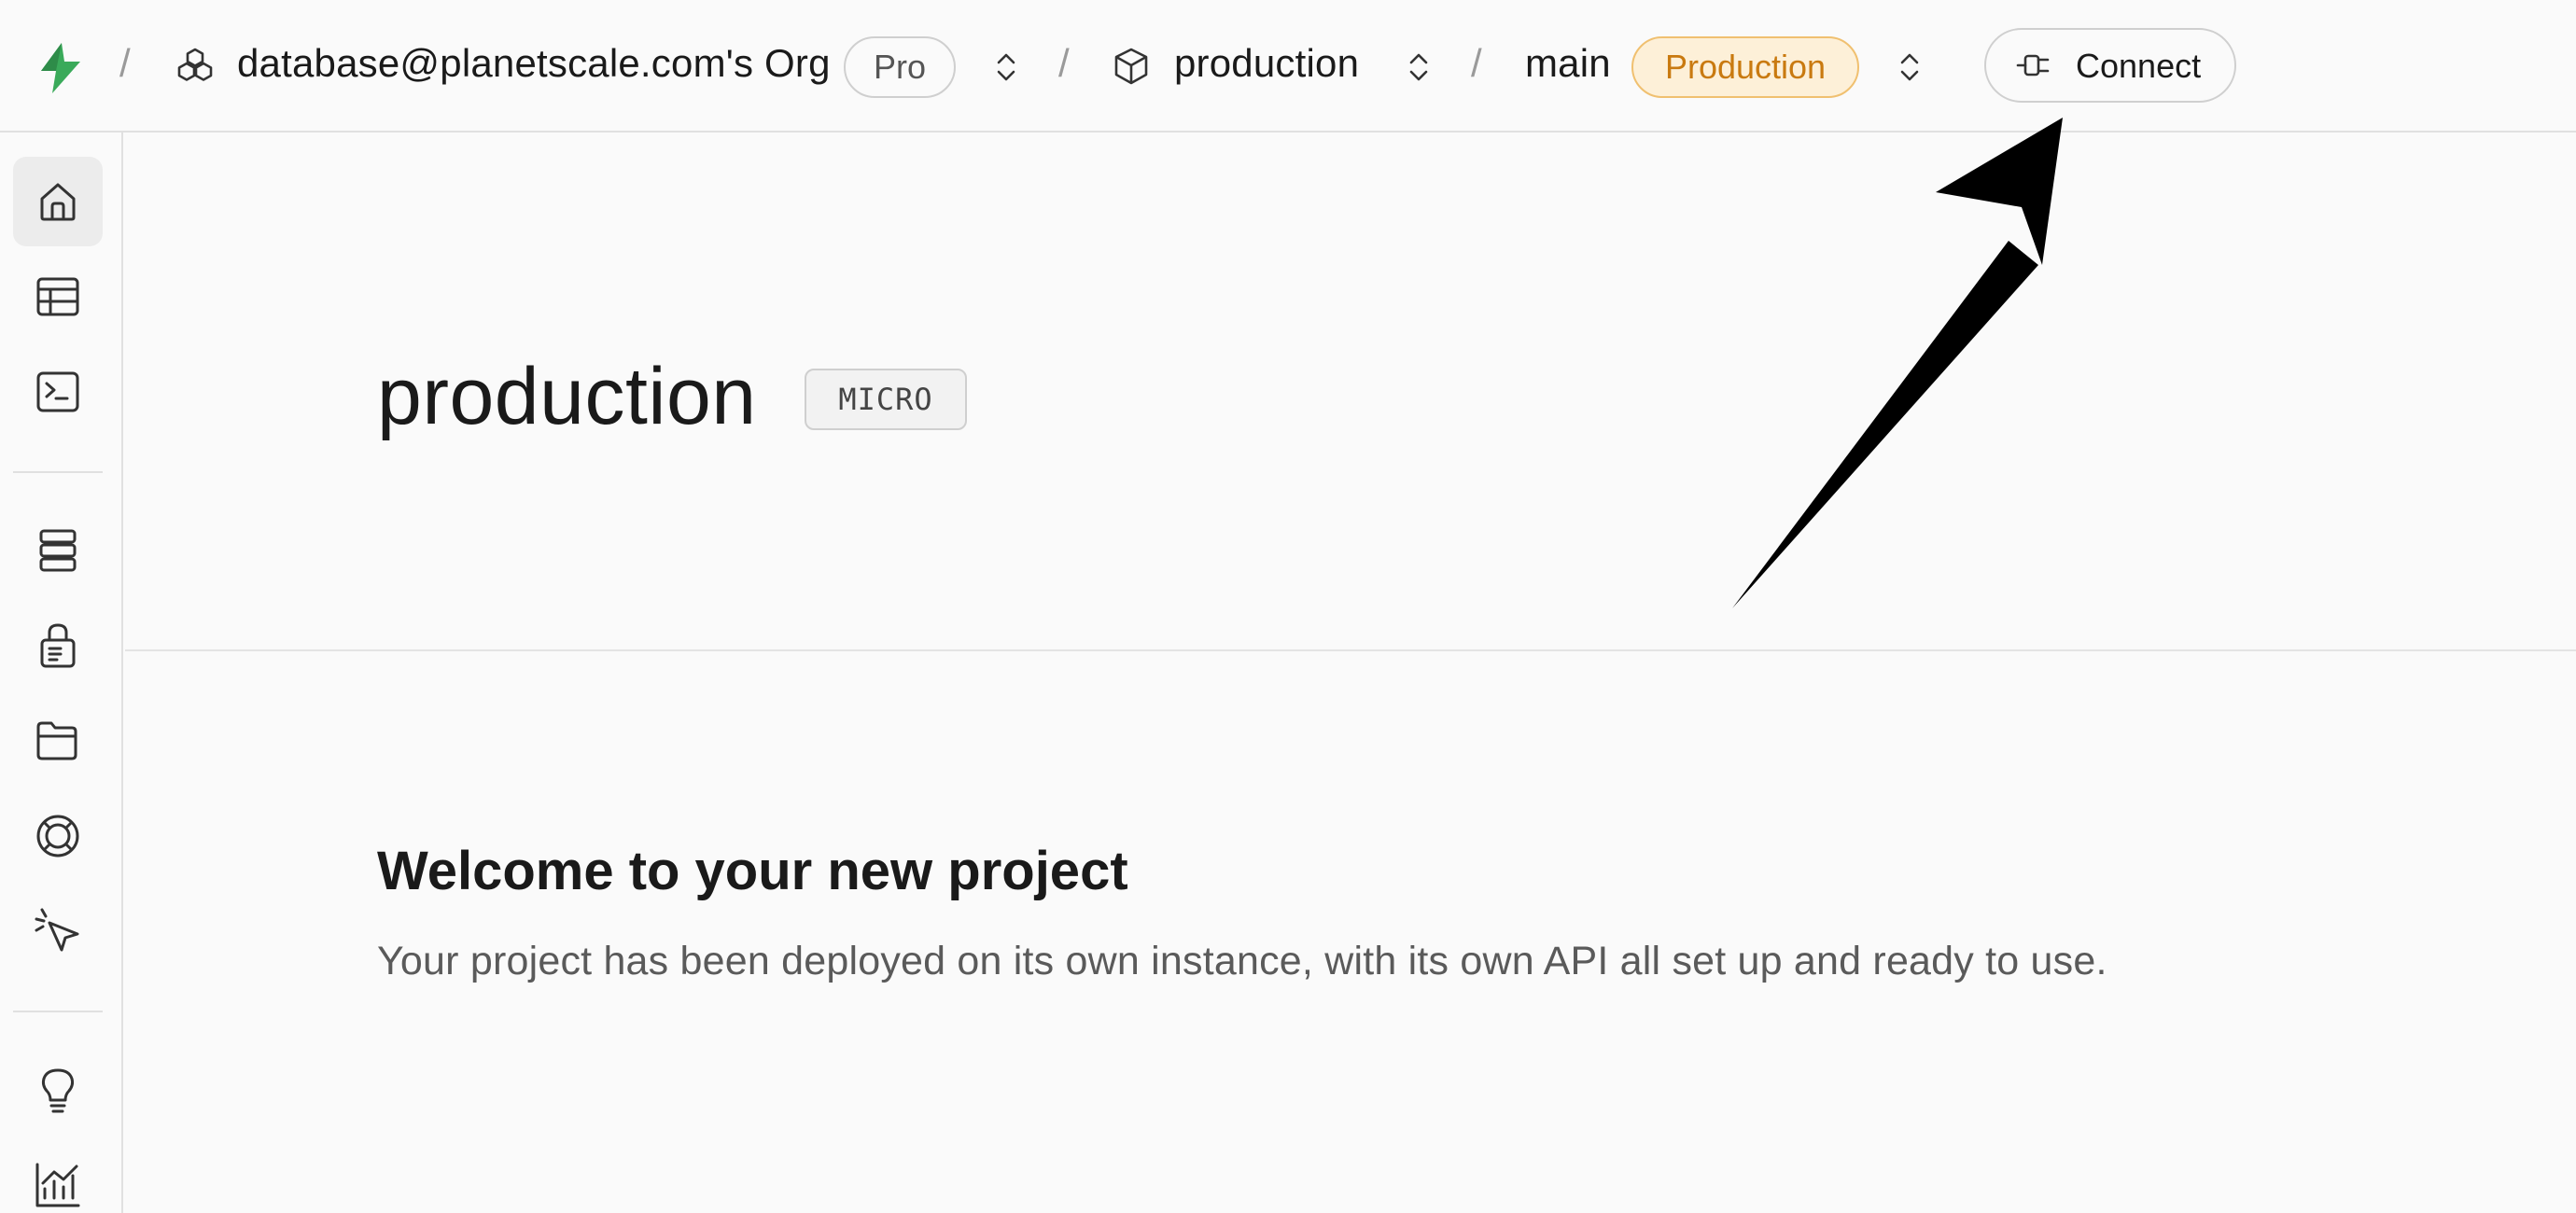 This screenshot has width=2576, height=1213. What do you see at coordinates (1266, 63) in the screenshot?
I see `database-name-link: production` at bounding box center [1266, 63].